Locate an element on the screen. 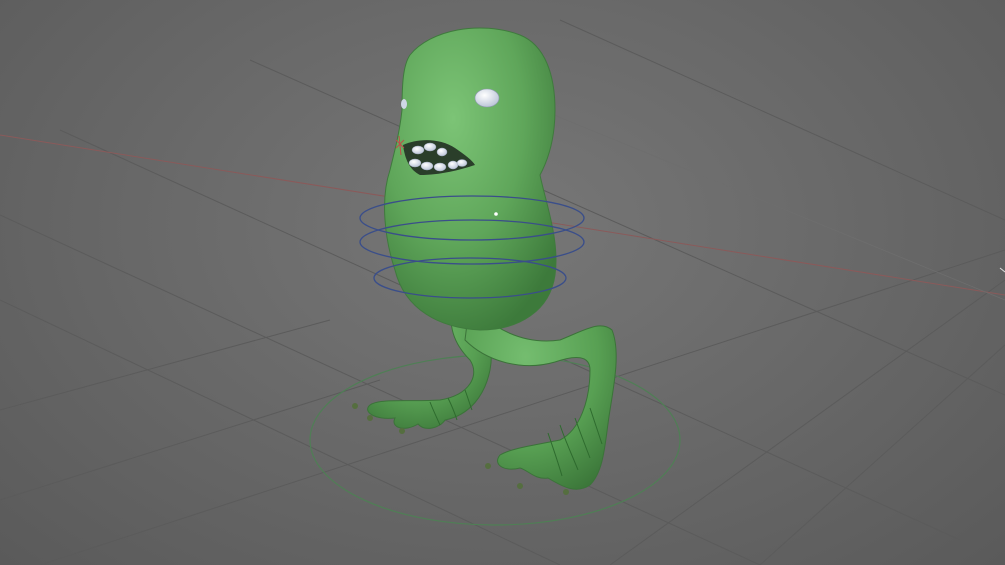 The width and height of the screenshot is (1005, 565). eye-left-hidden is located at coordinates (404, 104).